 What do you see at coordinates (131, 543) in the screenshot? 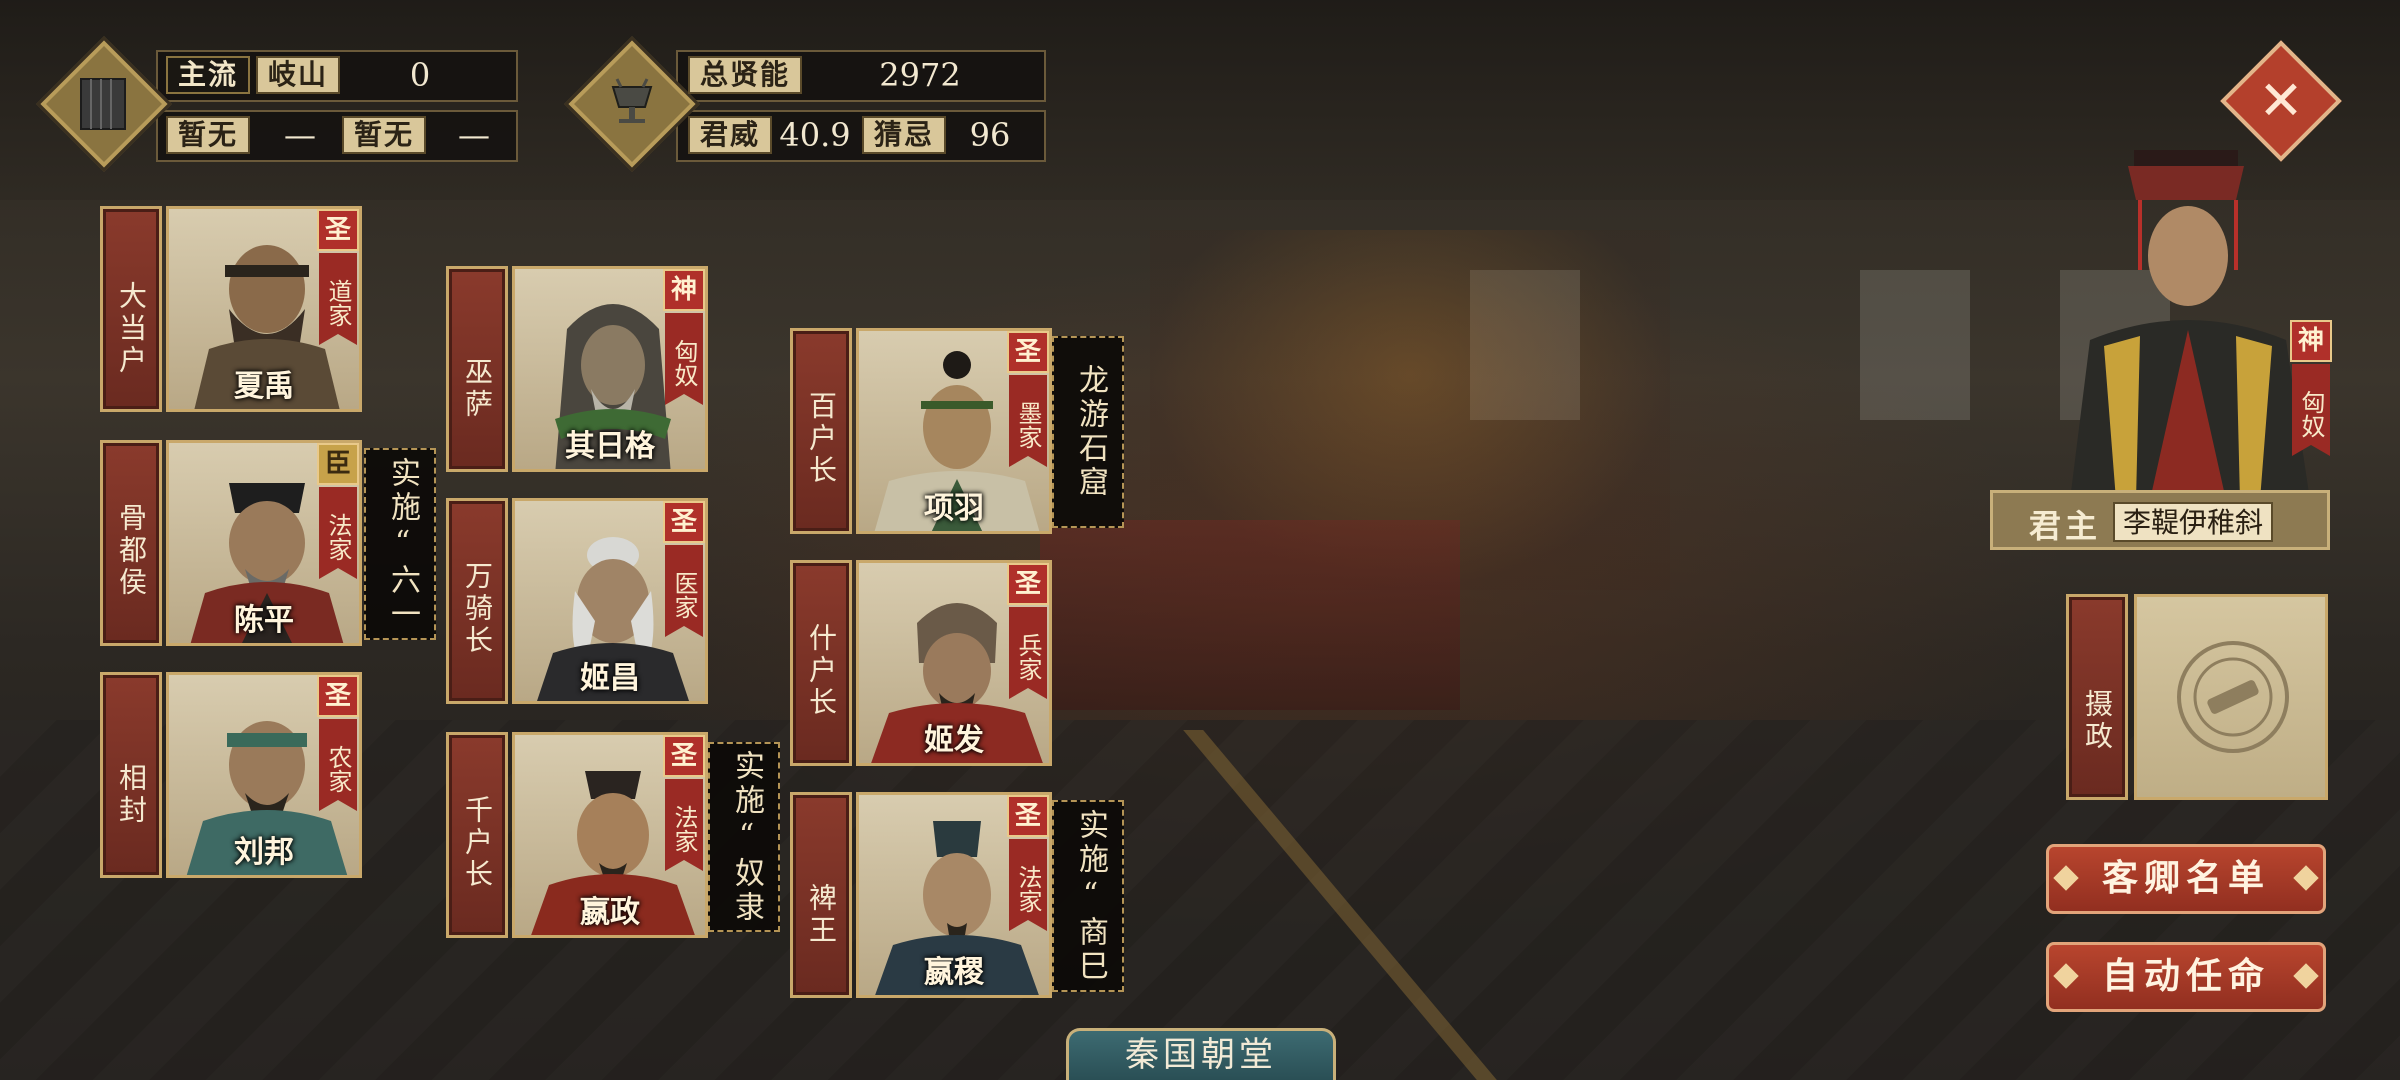
I see `rank-tab: 骨都侯` at bounding box center [131, 543].